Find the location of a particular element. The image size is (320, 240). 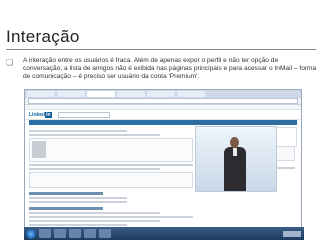

logo-text: Linked is located at coordinates (37, 114).